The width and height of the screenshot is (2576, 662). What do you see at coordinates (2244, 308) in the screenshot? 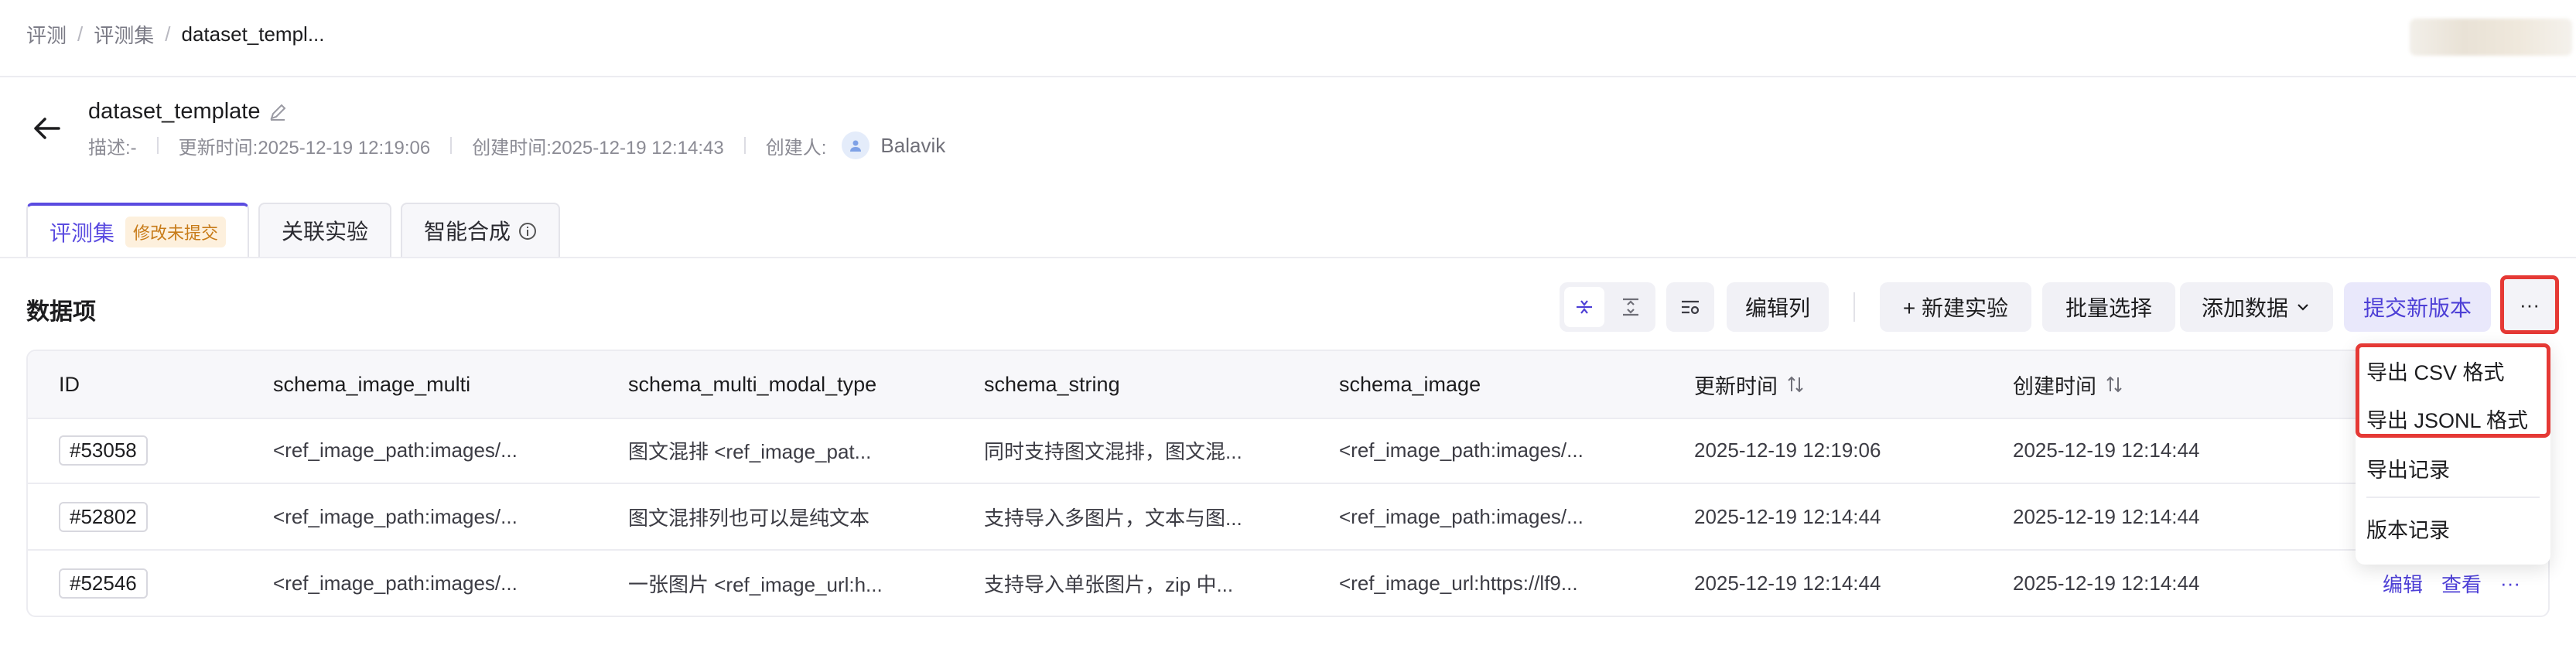
I see `add-data-label: 添加数据` at bounding box center [2244, 308].